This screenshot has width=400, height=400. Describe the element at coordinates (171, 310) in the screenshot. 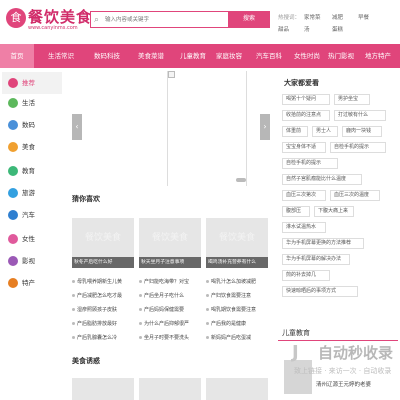

I see `list-item: 产后妈妈保健需要` at that location.